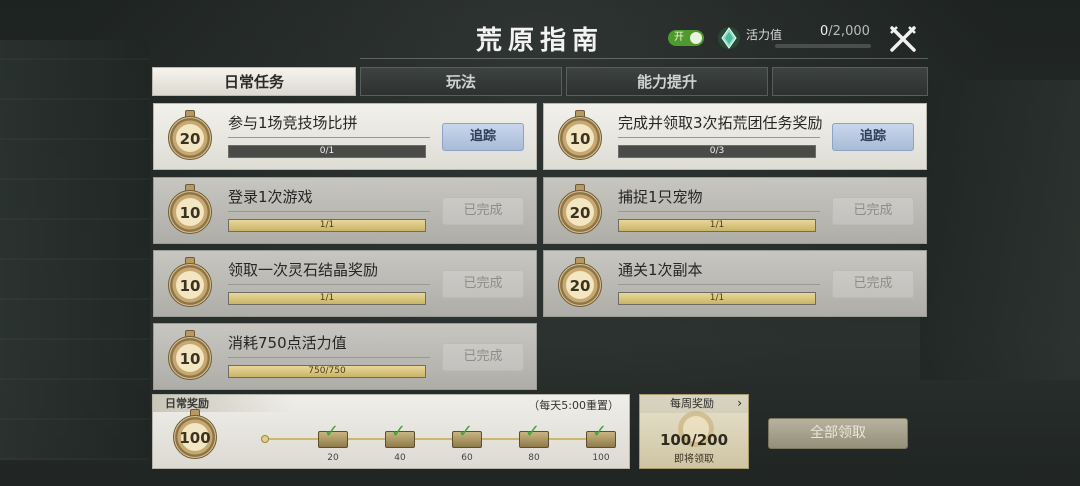 The width and height of the screenshot is (1080, 486). I want to click on task-name: 捕捉1只宠物, so click(660, 197).